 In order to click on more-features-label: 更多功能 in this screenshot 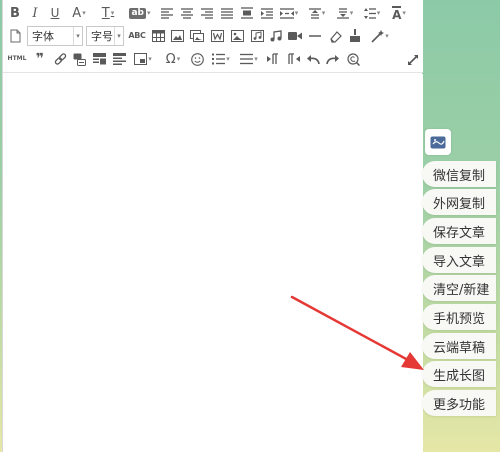, I will do `click(459, 405)`.